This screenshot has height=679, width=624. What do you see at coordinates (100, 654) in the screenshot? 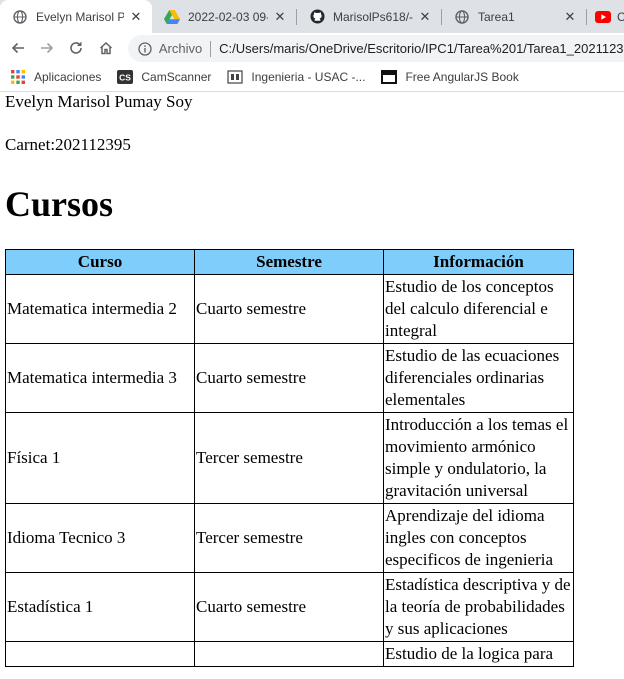
I see `cell-curso` at bounding box center [100, 654].